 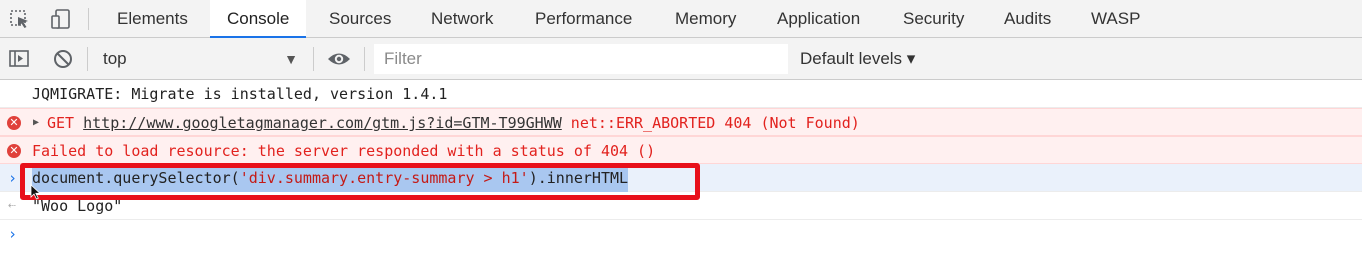 I want to click on live-expression-eye-icon, so click(x=339, y=60).